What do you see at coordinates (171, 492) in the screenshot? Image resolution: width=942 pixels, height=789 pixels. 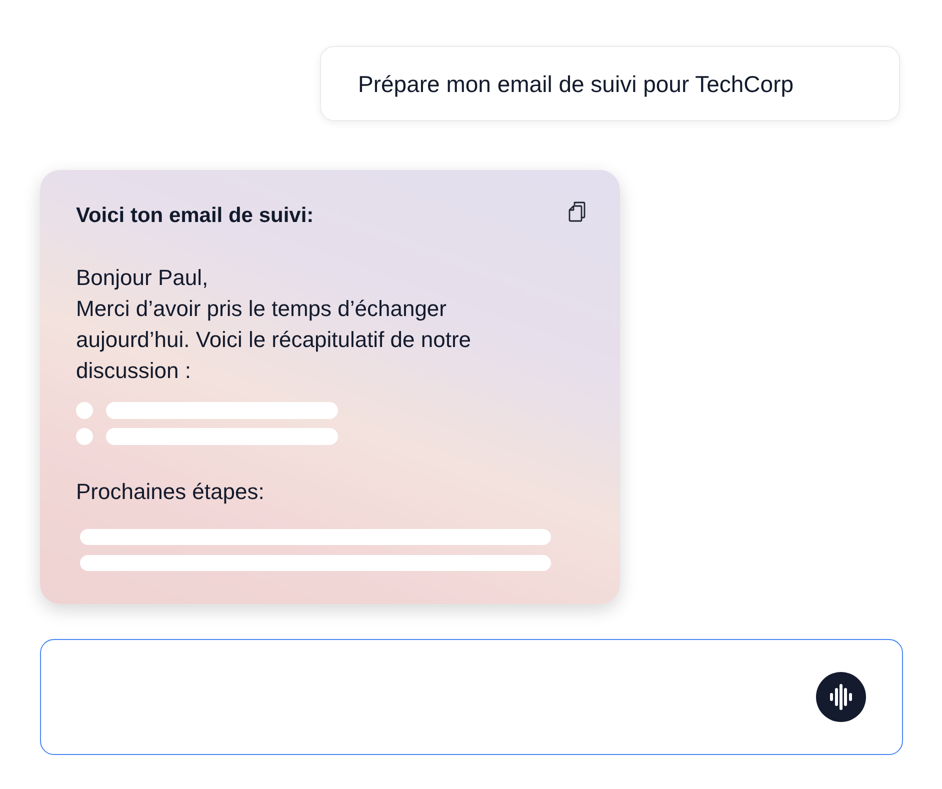 I see `section-heading: Prochaines étapes:` at bounding box center [171, 492].